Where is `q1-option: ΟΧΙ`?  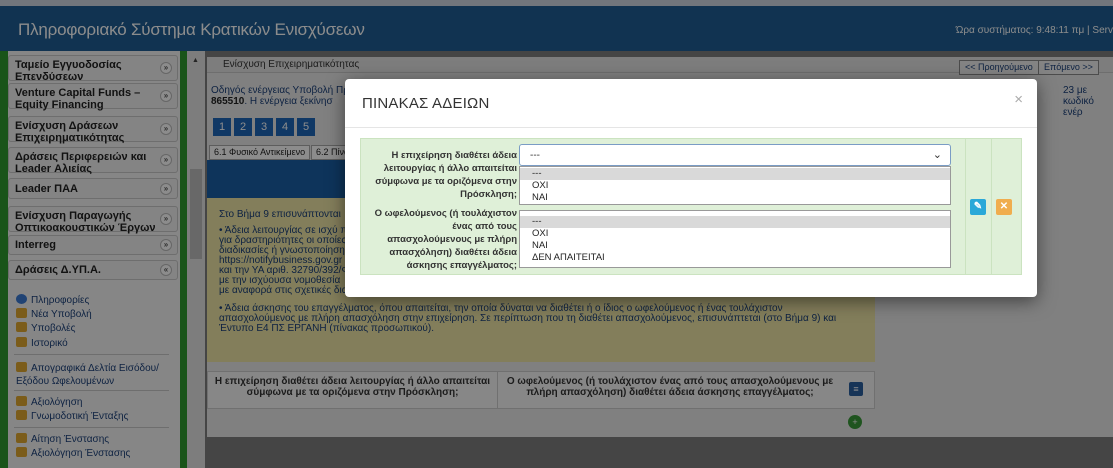 q1-option: ΟΧΙ is located at coordinates (735, 186).